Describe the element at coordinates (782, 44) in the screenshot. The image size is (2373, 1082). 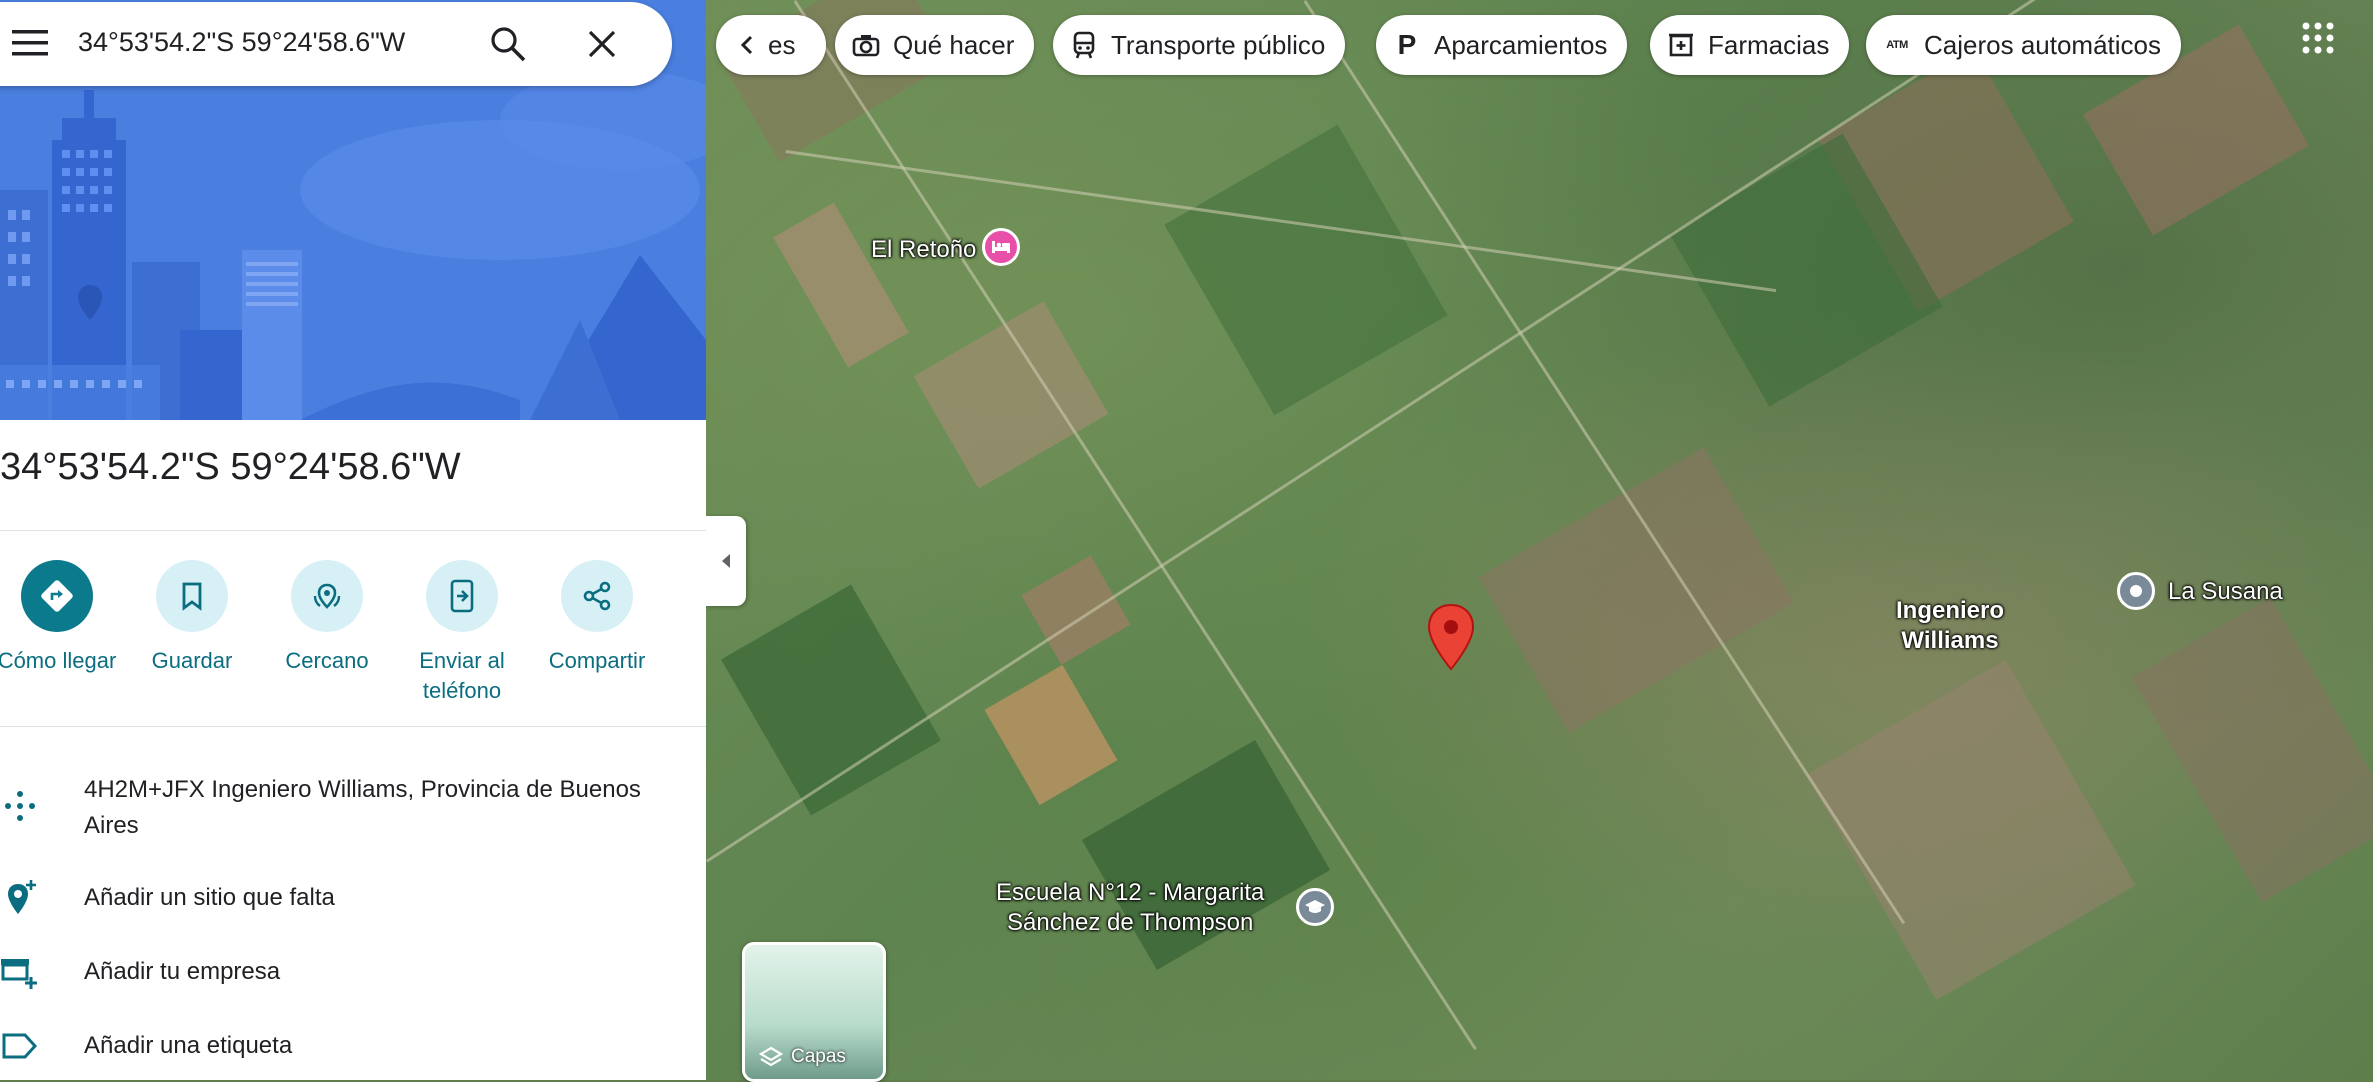
I see `chip-label: es` at that location.